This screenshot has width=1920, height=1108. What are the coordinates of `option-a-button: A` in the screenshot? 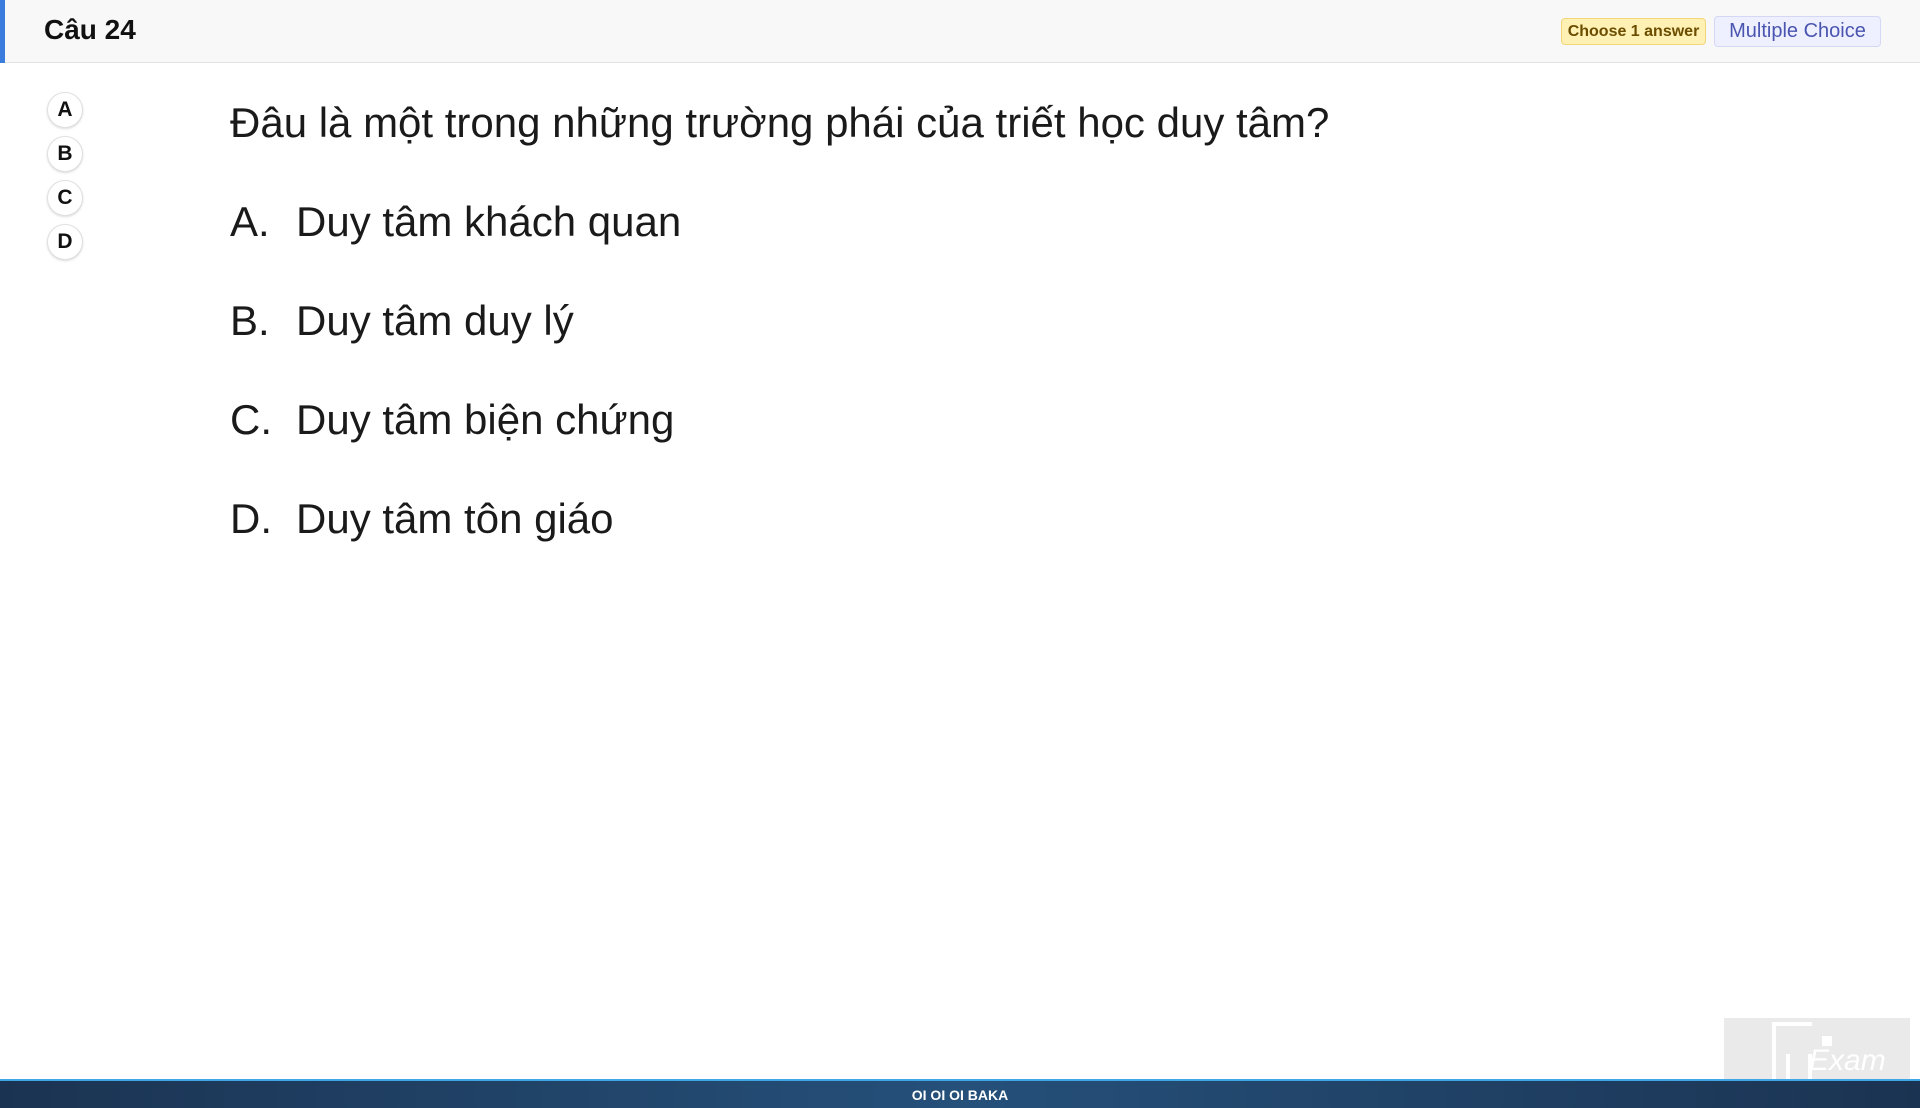 It's located at (65, 110).